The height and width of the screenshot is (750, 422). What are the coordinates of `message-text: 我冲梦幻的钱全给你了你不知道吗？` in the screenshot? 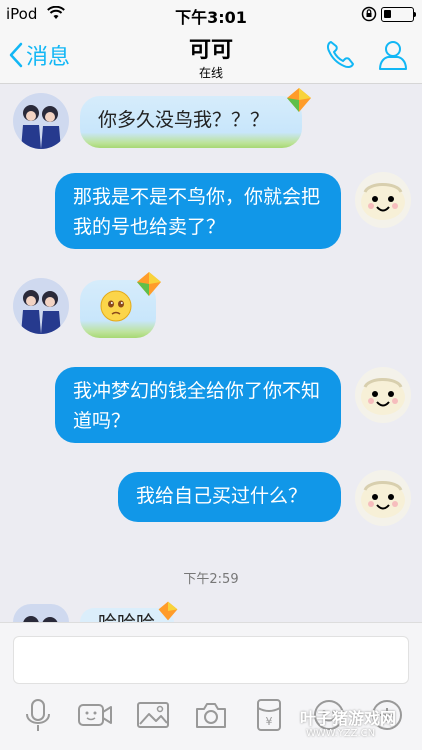 It's located at (197, 406).